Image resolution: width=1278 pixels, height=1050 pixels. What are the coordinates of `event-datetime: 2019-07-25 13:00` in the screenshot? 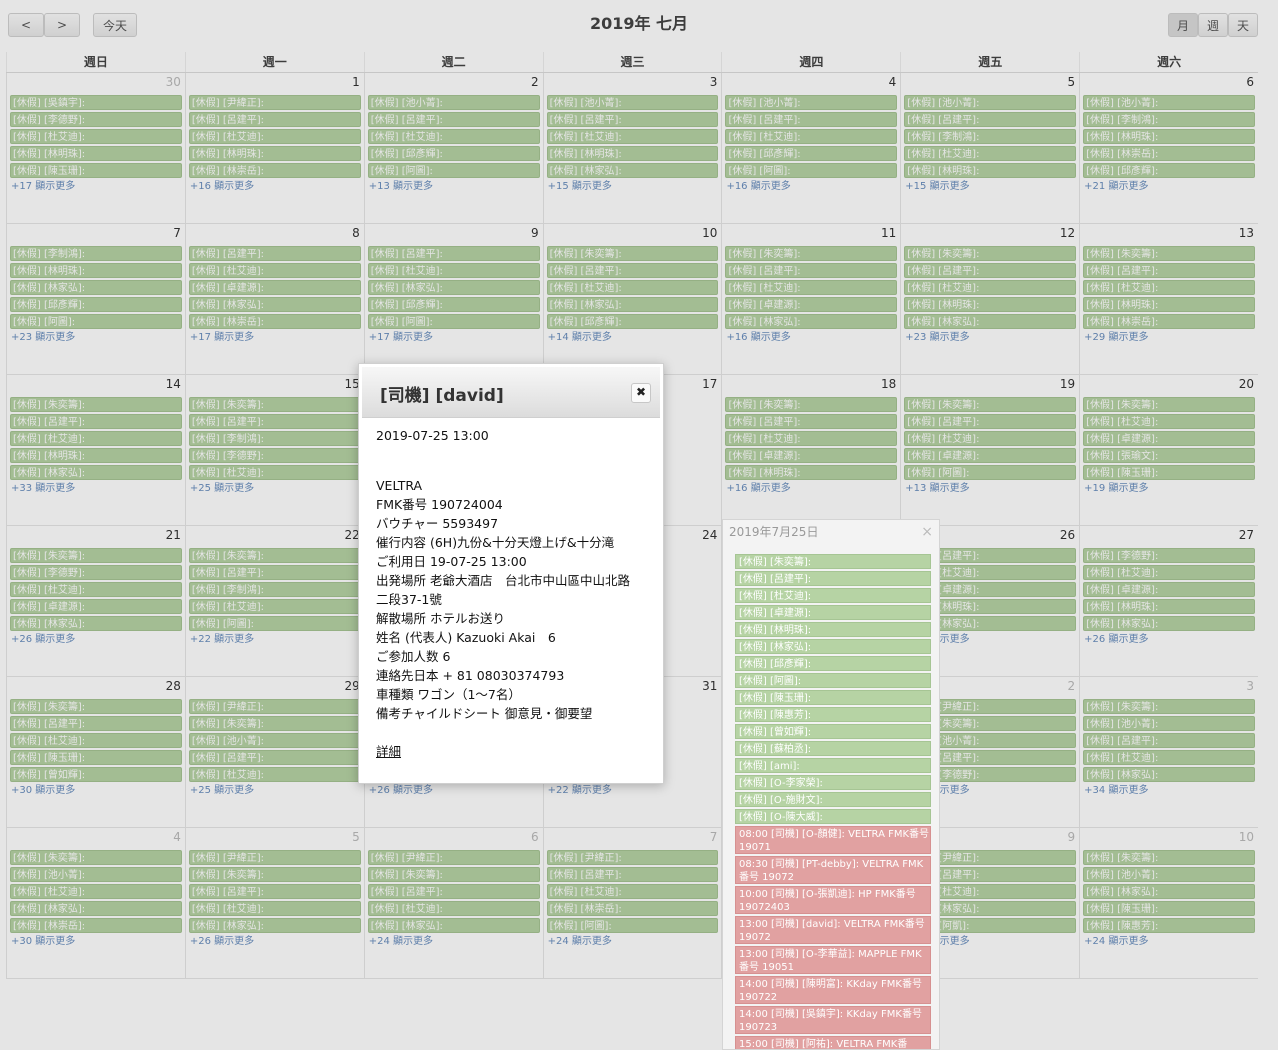 It's located at (432, 435).